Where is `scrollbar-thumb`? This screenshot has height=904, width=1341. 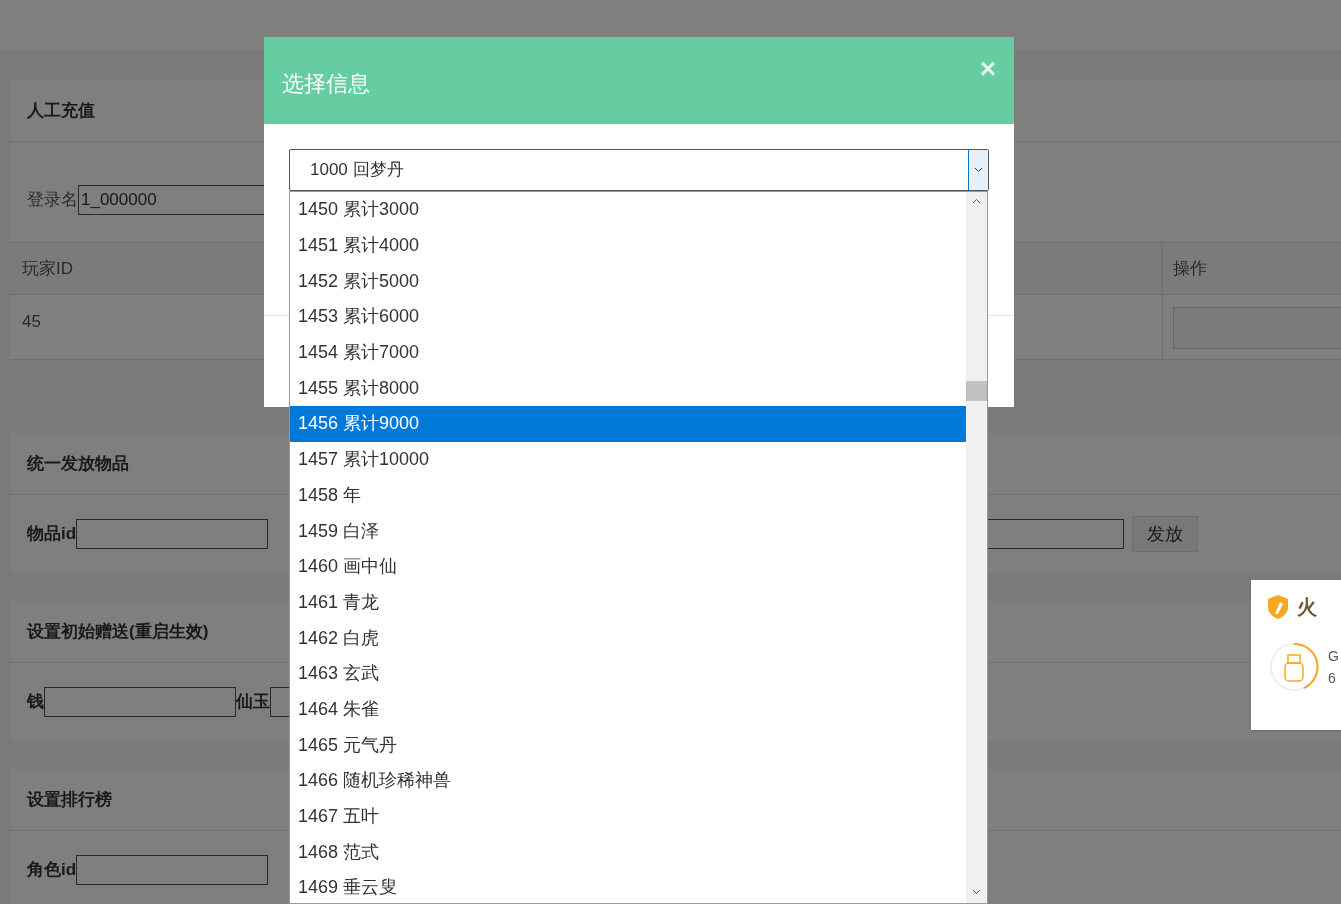 scrollbar-thumb is located at coordinates (976, 391).